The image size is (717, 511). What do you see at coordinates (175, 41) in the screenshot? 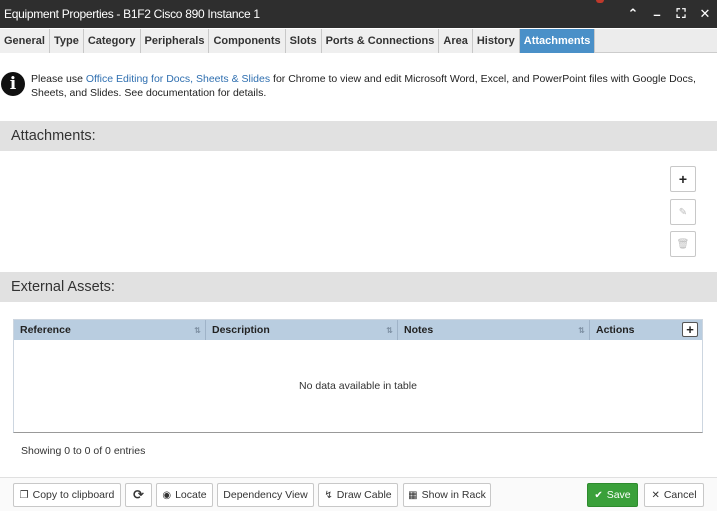
I see `tab-peripherals: Peripherals` at bounding box center [175, 41].